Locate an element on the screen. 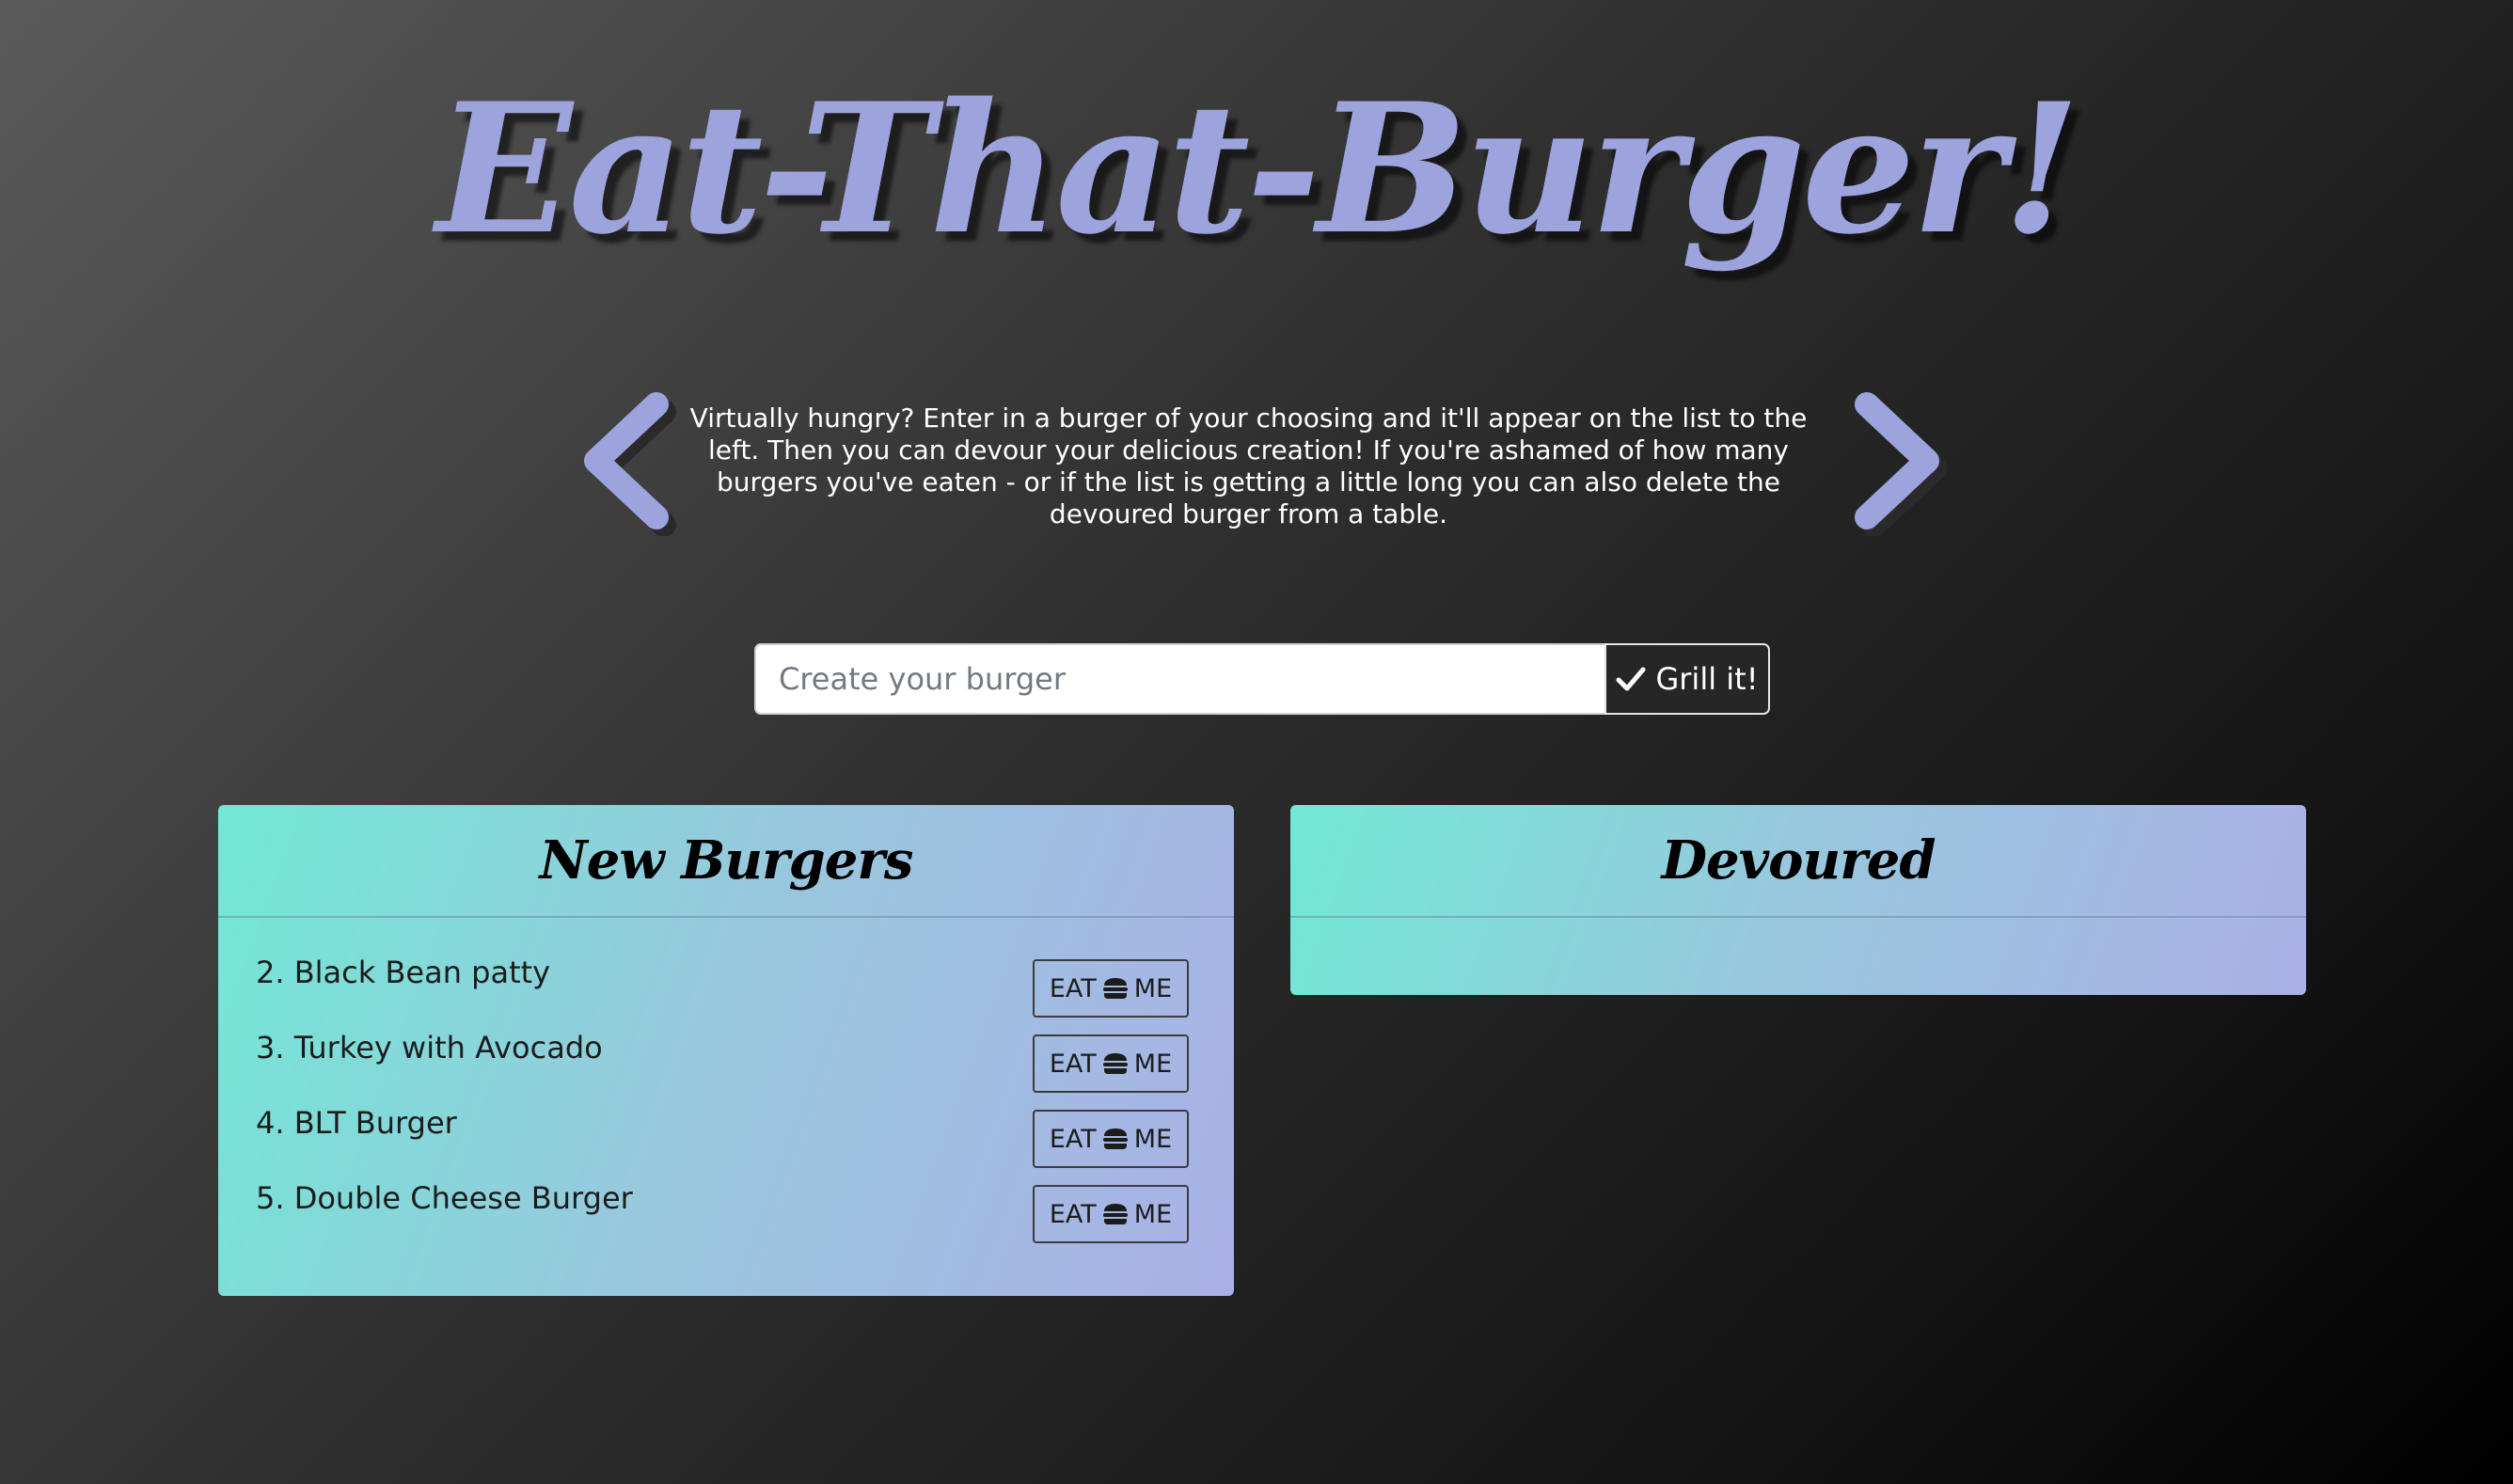 Image resolution: width=2513 pixels, height=1484 pixels. list-item: 3. Turkey with Avocado EAT ME is located at coordinates (722, 1066).